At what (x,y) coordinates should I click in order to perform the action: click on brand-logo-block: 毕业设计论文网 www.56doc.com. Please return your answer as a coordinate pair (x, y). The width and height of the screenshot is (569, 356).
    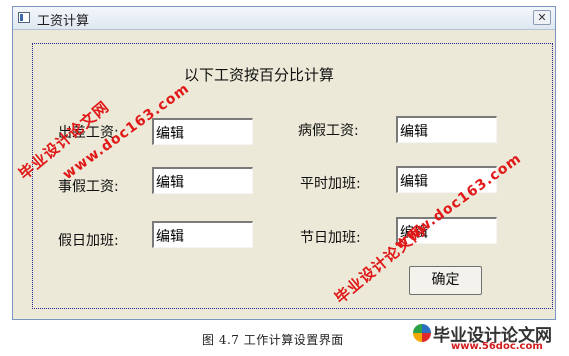
    Looking at the image, I should click on (487, 336).